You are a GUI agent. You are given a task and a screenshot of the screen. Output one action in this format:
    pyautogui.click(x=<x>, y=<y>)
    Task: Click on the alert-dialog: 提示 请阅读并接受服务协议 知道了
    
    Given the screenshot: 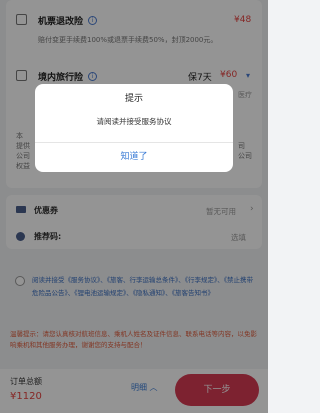 What is the action you would take?
    pyautogui.click(x=134, y=128)
    